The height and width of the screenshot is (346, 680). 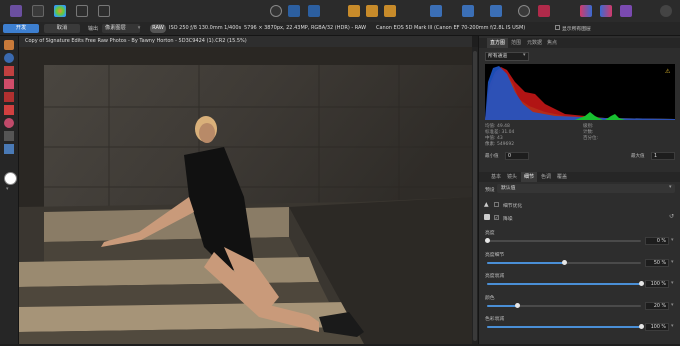 I want to click on tab-lens: 镜头, so click(x=512, y=177).